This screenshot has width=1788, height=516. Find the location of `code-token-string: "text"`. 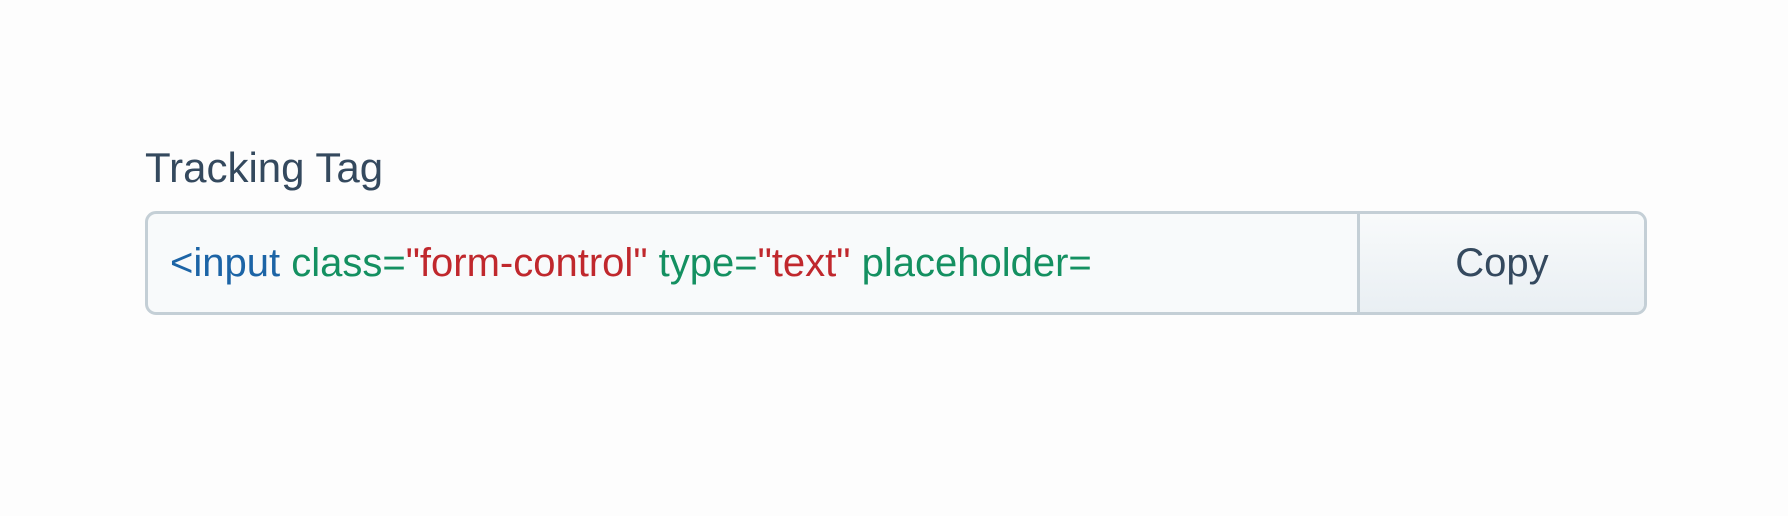

code-token-string: "text" is located at coordinates (804, 262).